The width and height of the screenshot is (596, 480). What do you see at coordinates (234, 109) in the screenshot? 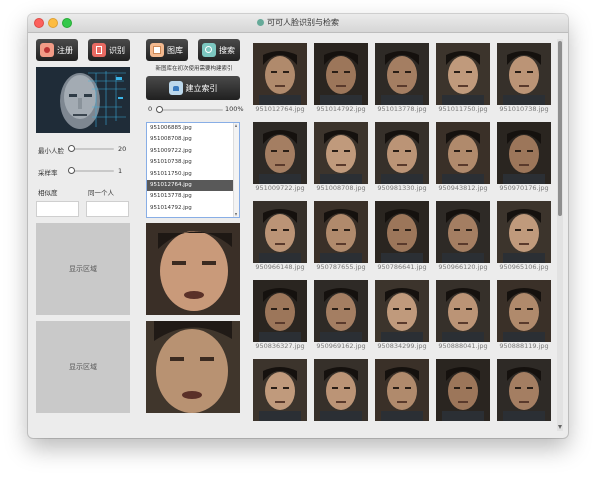
I see `progress-max-label: 100%` at bounding box center [234, 109].